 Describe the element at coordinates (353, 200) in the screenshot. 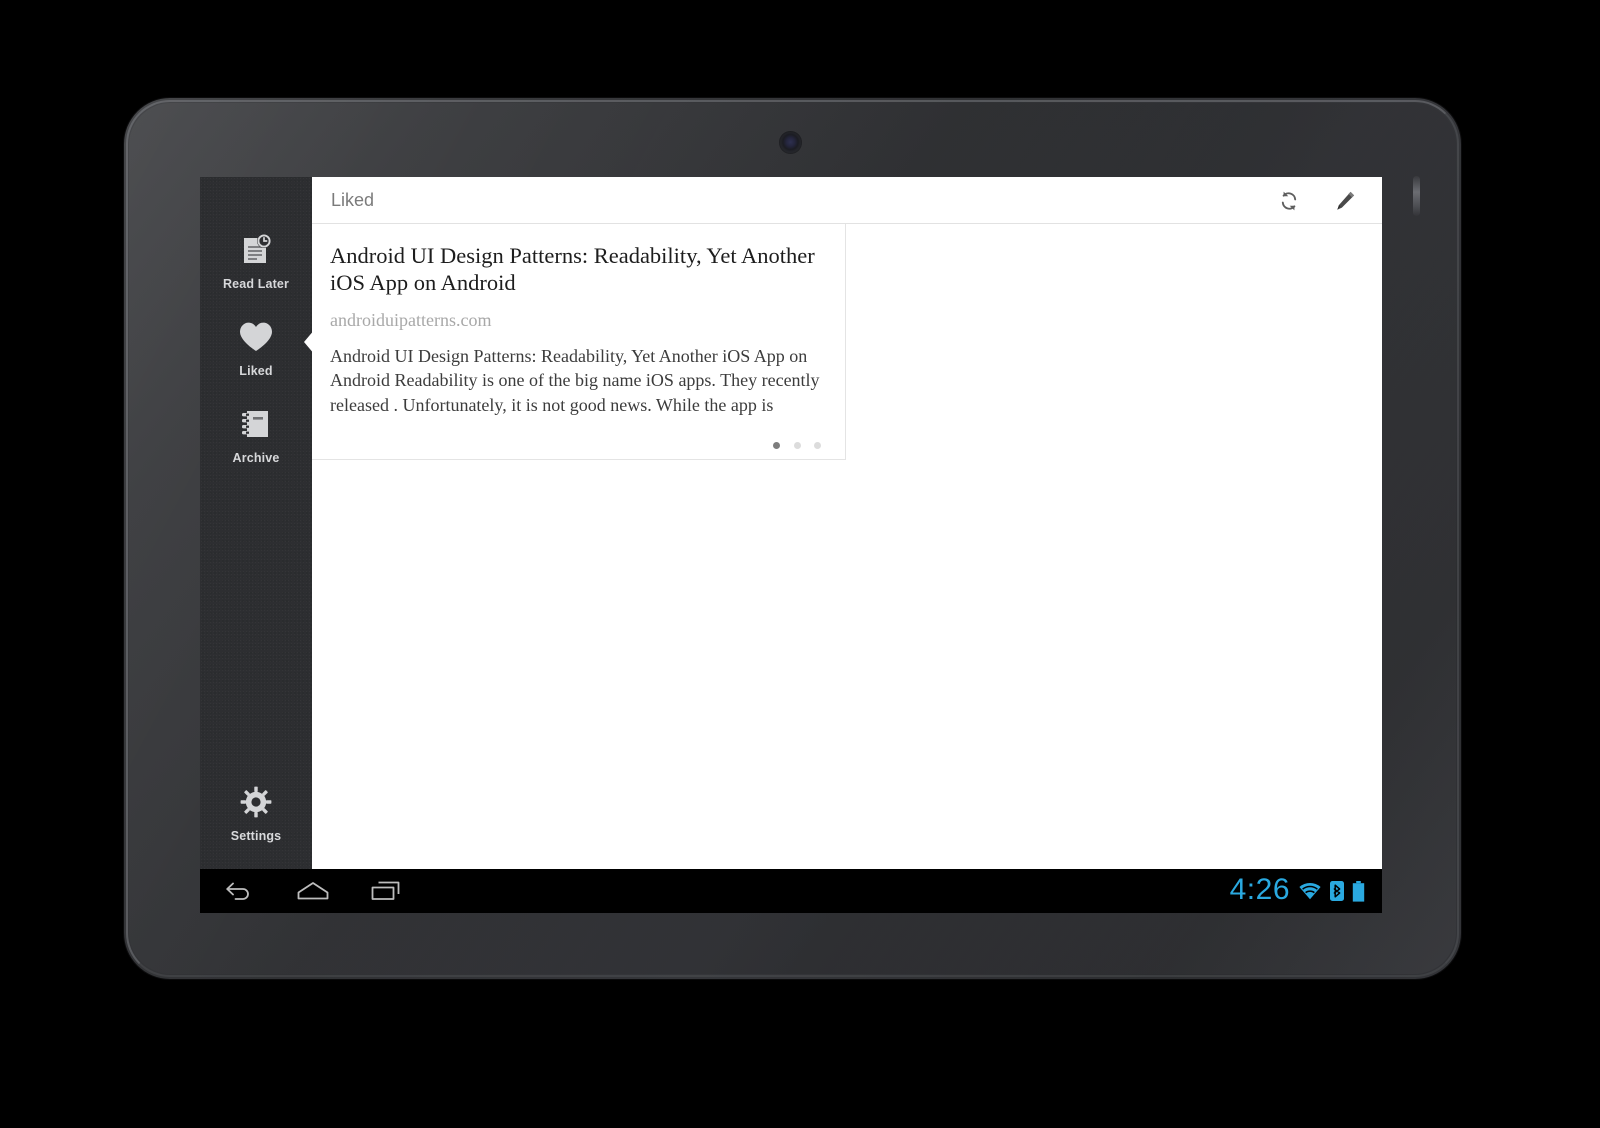

I see `page-title: Liked` at that location.